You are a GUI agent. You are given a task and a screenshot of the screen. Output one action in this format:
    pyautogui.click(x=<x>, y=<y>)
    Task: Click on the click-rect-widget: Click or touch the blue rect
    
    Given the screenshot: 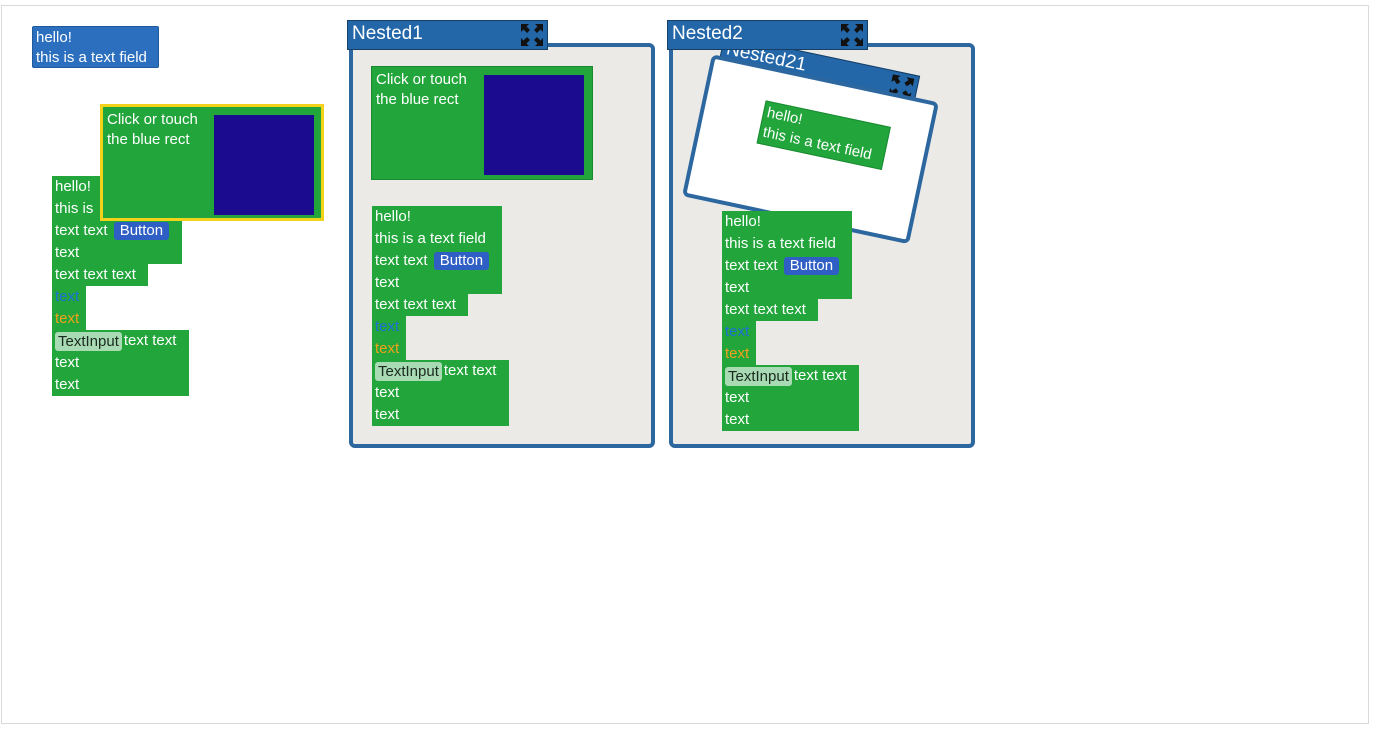 What is the action you would take?
    pyautogui.click(x=212, y=162)
    